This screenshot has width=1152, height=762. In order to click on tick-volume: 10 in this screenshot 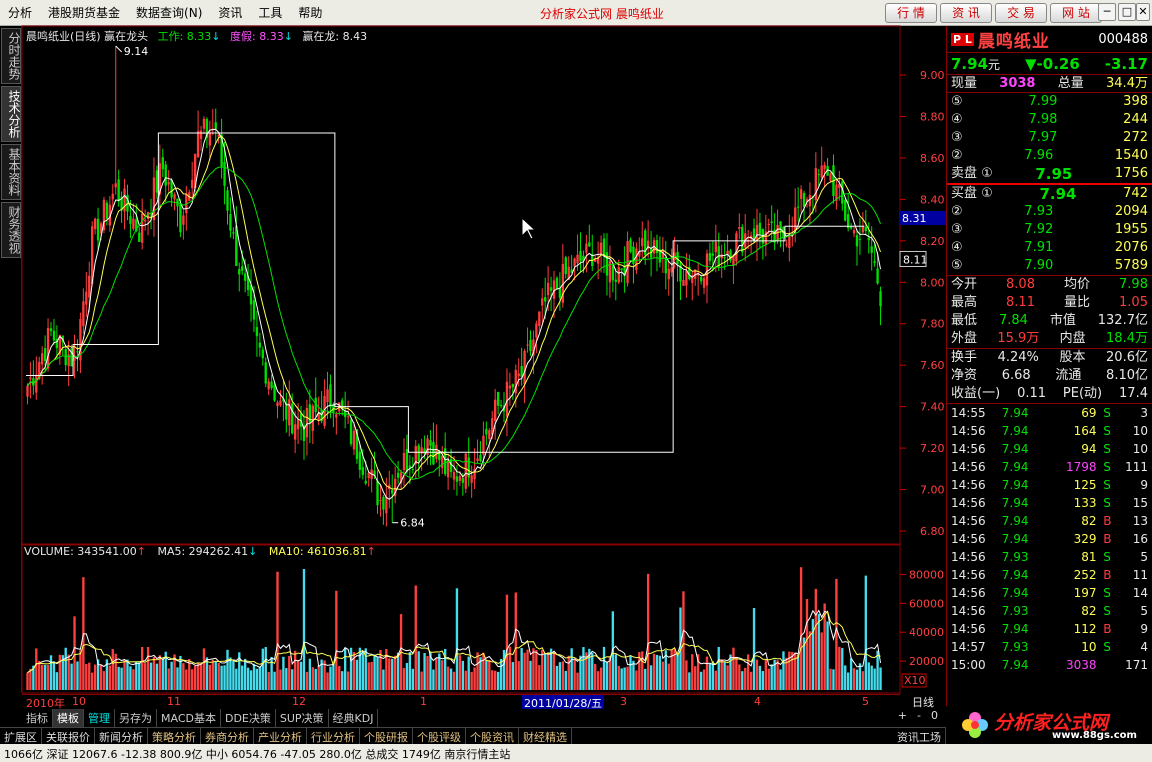, I will do `click(1089, 647)`.